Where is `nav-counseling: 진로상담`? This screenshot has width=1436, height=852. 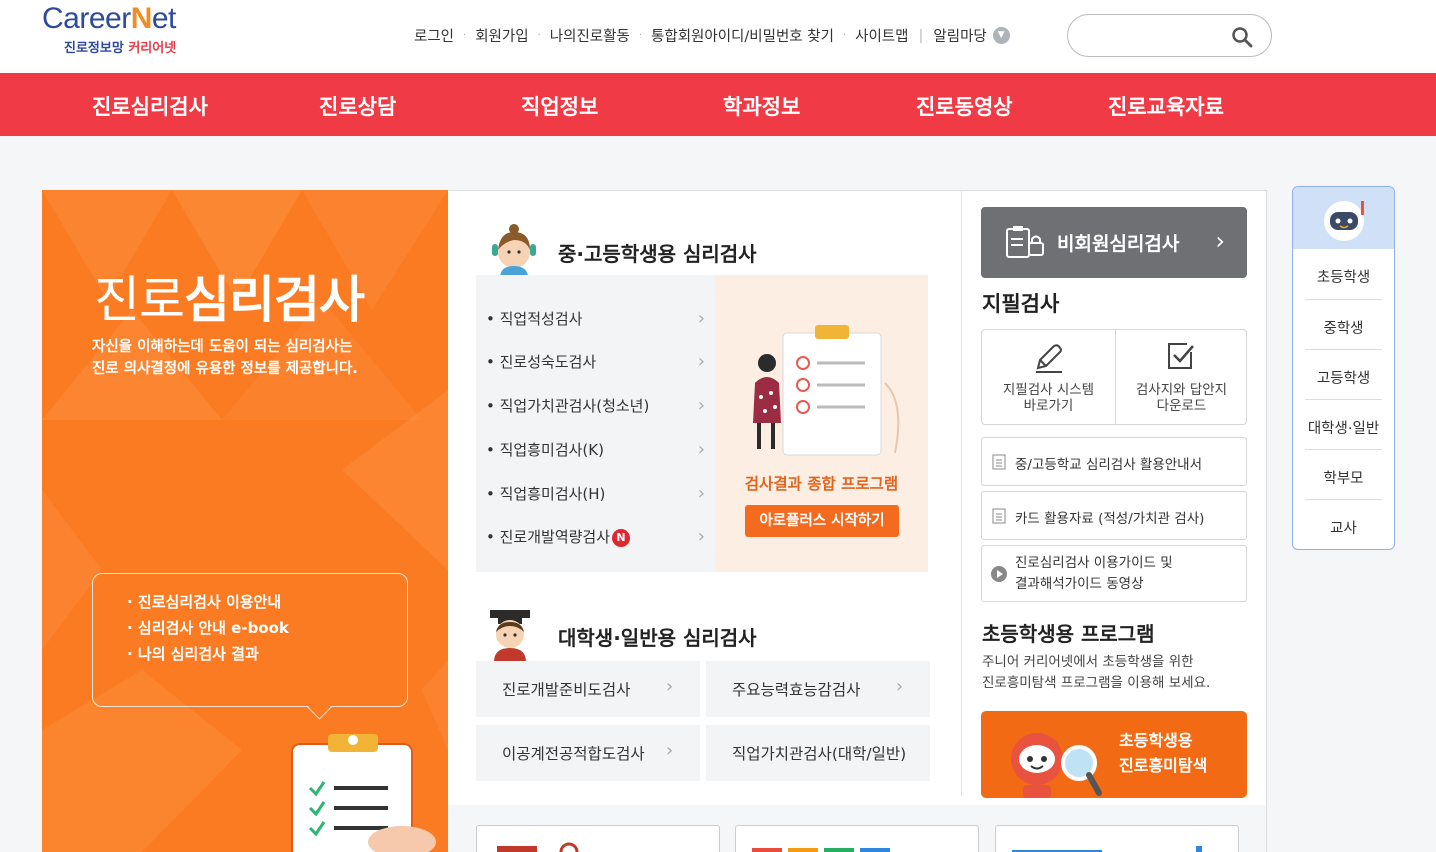 nav-counseling: 진로상담 is located at coordinates (357, 106).